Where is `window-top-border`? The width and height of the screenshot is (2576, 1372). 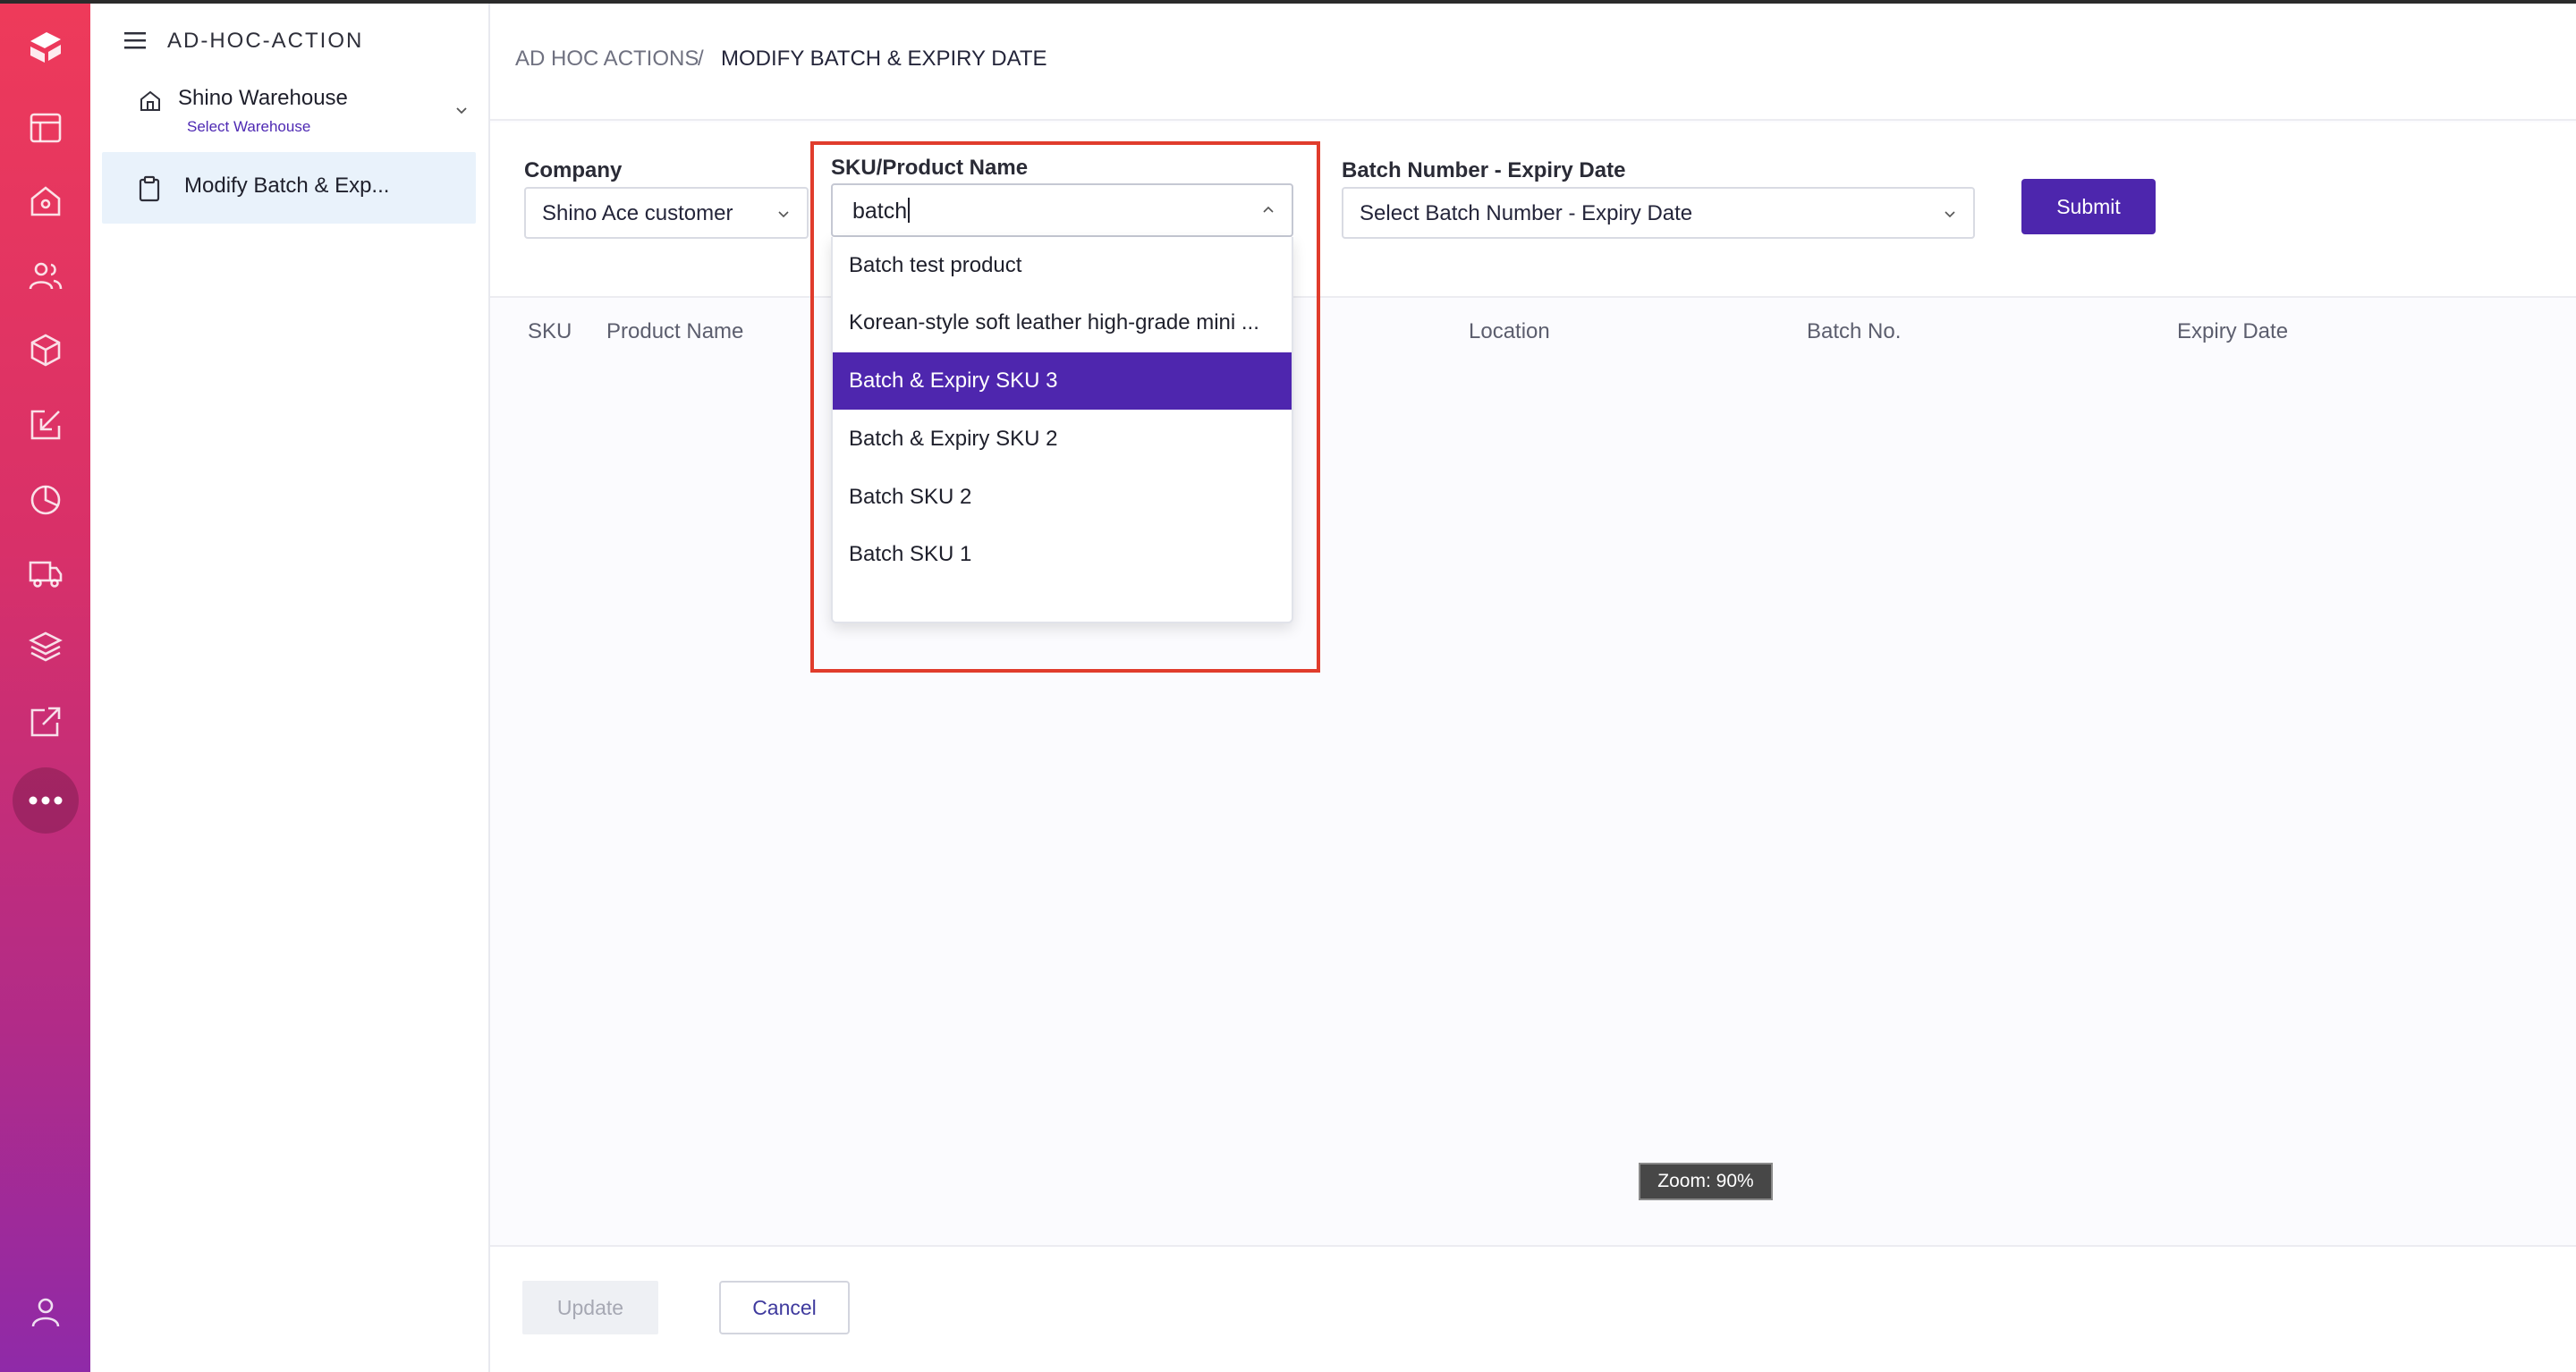 window-top-border is located at coordinates (1288, 2).